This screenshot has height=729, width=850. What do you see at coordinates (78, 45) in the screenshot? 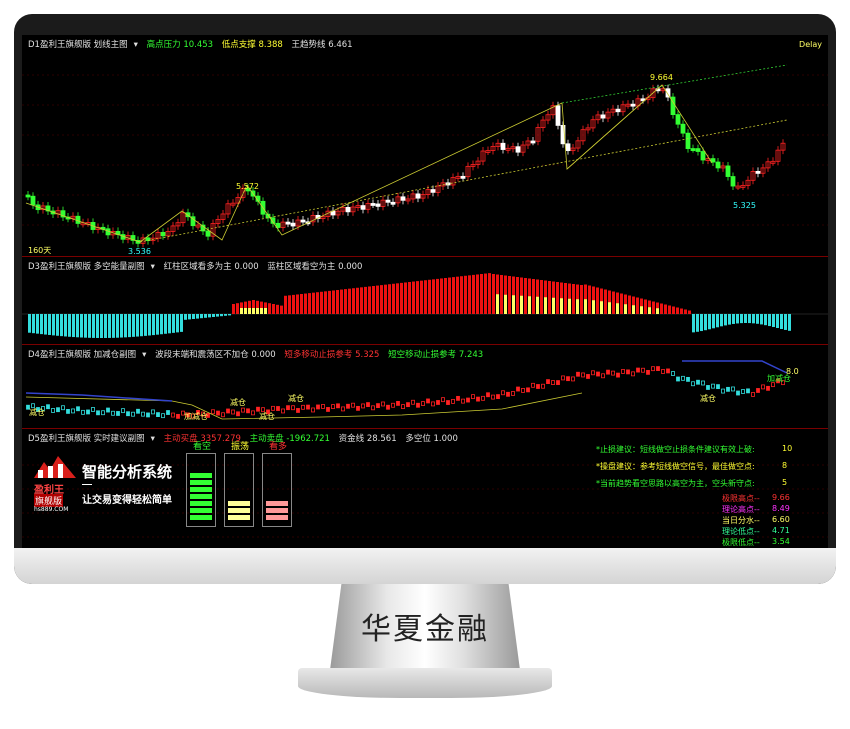
I see `main-chart-title: D1盈利王旗舰版 划线主图` at bounding box center [78, 45].